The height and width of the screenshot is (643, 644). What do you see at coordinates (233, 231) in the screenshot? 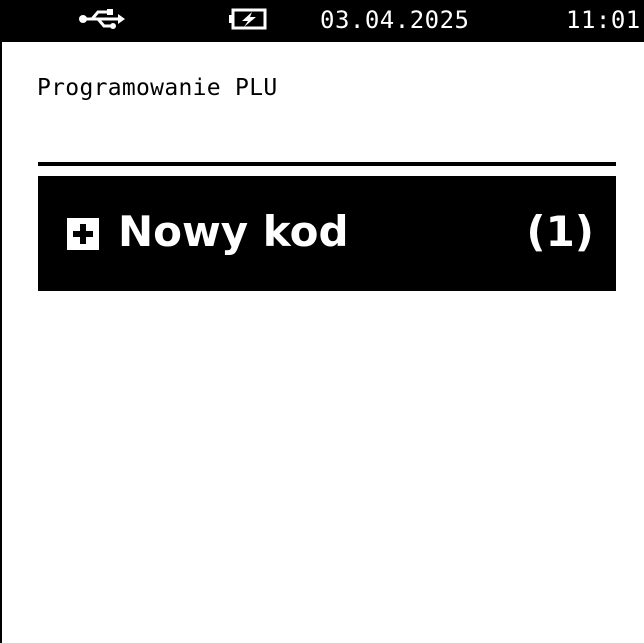
I see `menu-item-label: Nowy kod` at bounding box center [233, 231].